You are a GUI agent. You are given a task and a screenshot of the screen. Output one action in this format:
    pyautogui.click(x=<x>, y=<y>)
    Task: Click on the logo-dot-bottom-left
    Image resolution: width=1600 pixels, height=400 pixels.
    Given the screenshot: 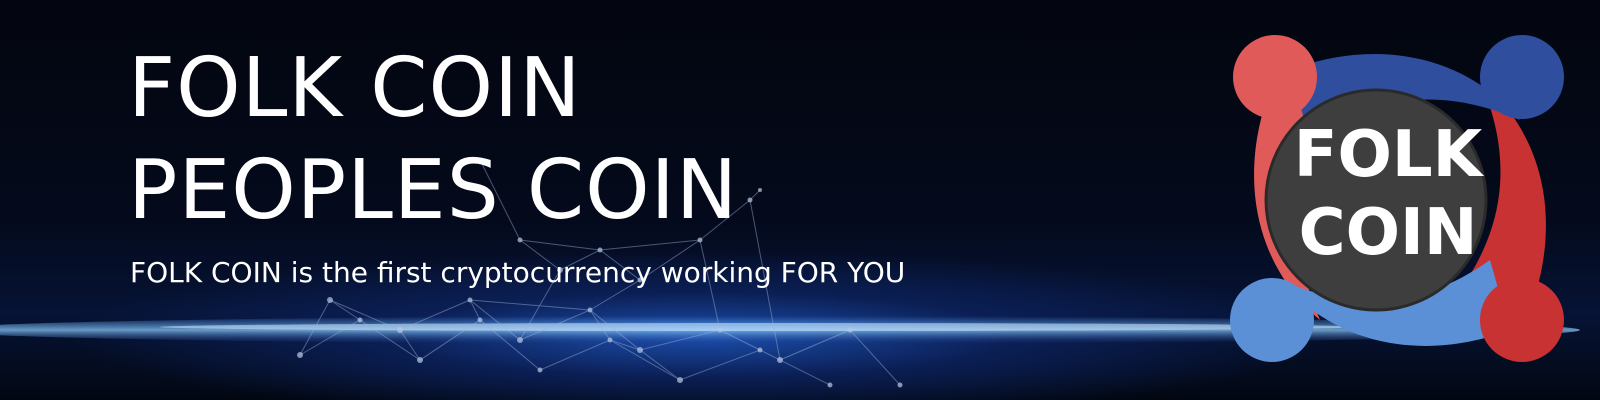 What is the action you would take?
    pyautogui.click(x=1272, y=320)
    